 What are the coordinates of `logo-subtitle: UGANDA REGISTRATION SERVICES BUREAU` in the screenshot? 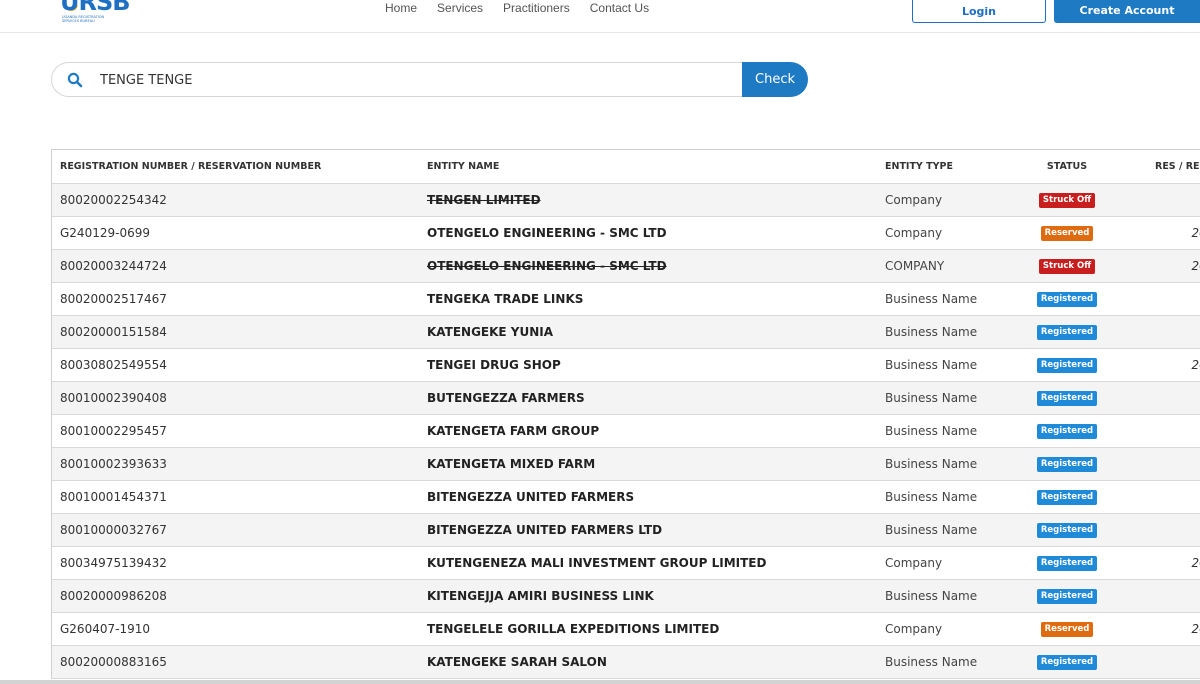 It's located at (83, 19).